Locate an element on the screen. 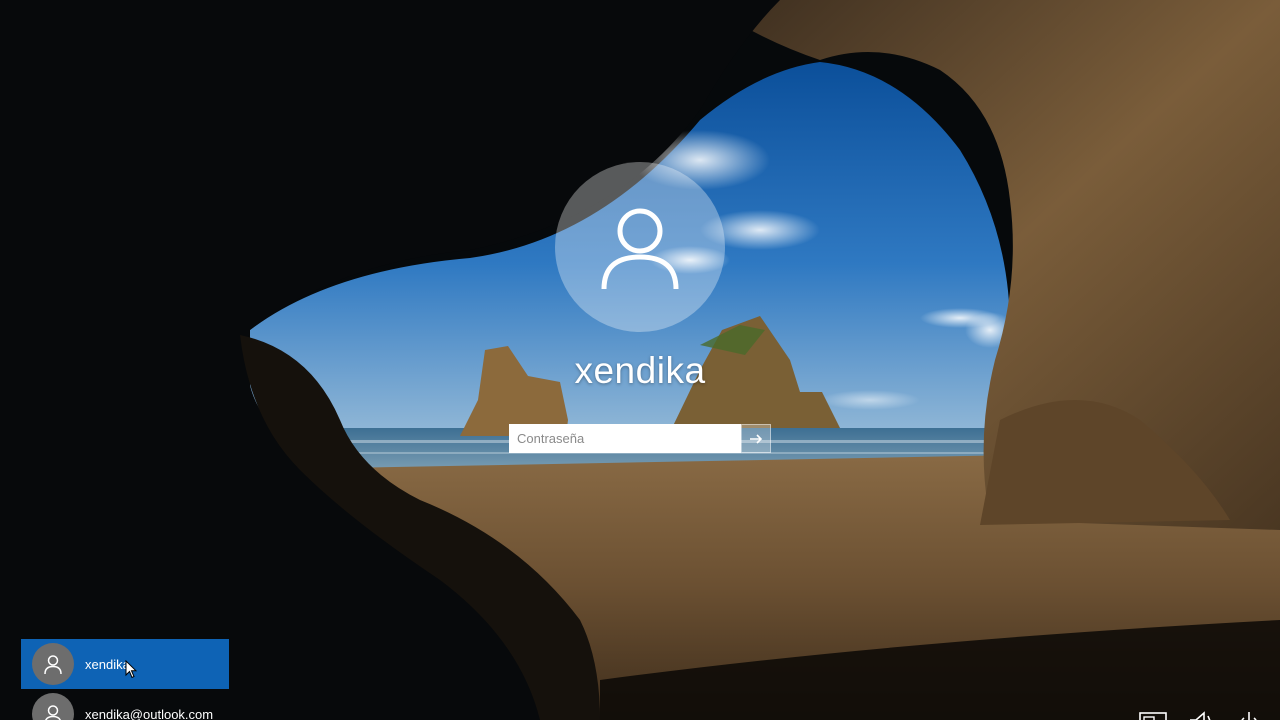 The width and height of the screenshot is (1280, 720). mouse-cursor-icon is located at coordinates (131, 669).